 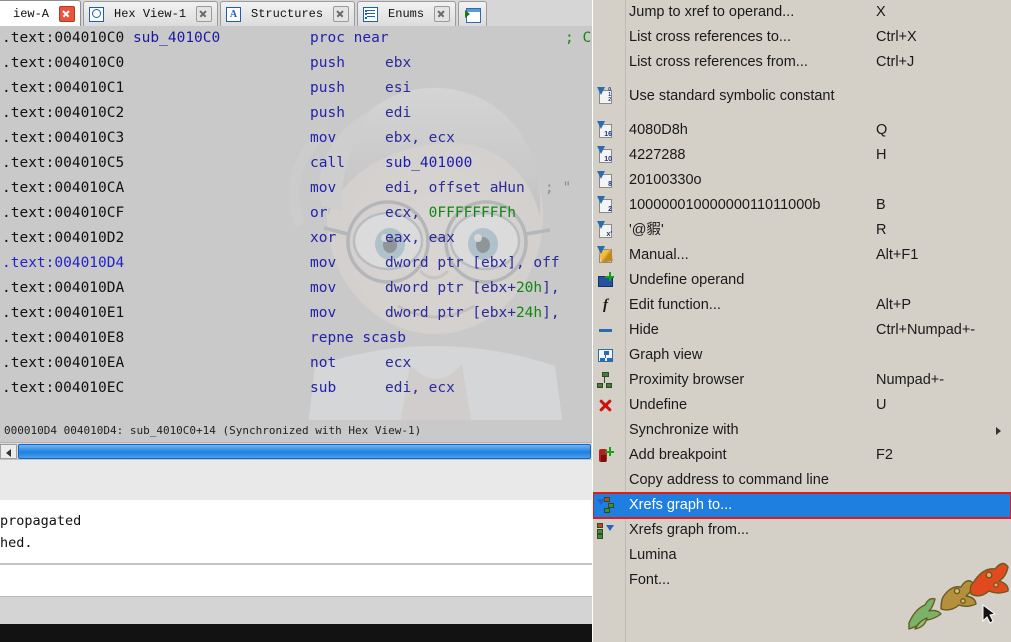 I want to click on menu-item-undefine: Undefine U, so click(x=802, y=405).